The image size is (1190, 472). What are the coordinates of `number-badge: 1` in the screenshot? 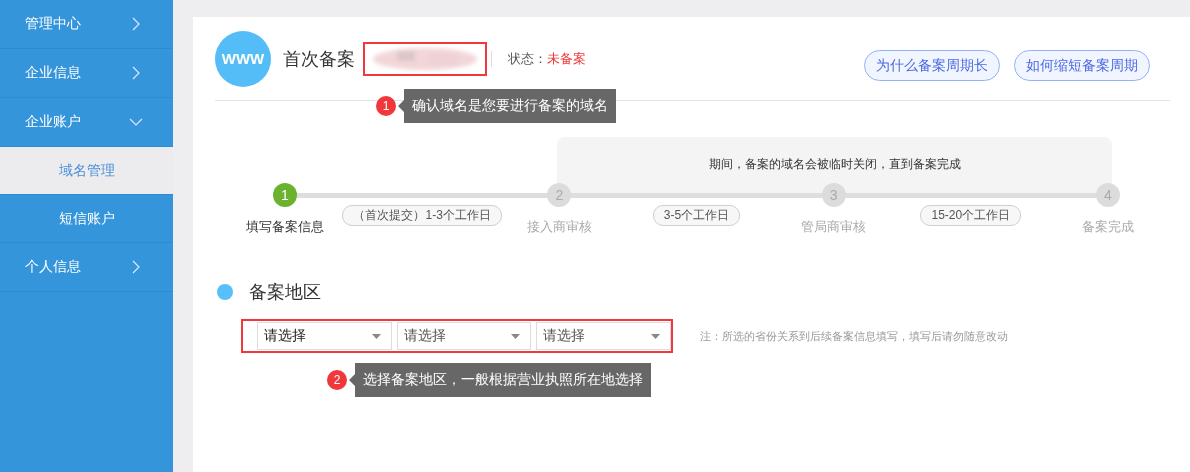 It's located at (386, 106).